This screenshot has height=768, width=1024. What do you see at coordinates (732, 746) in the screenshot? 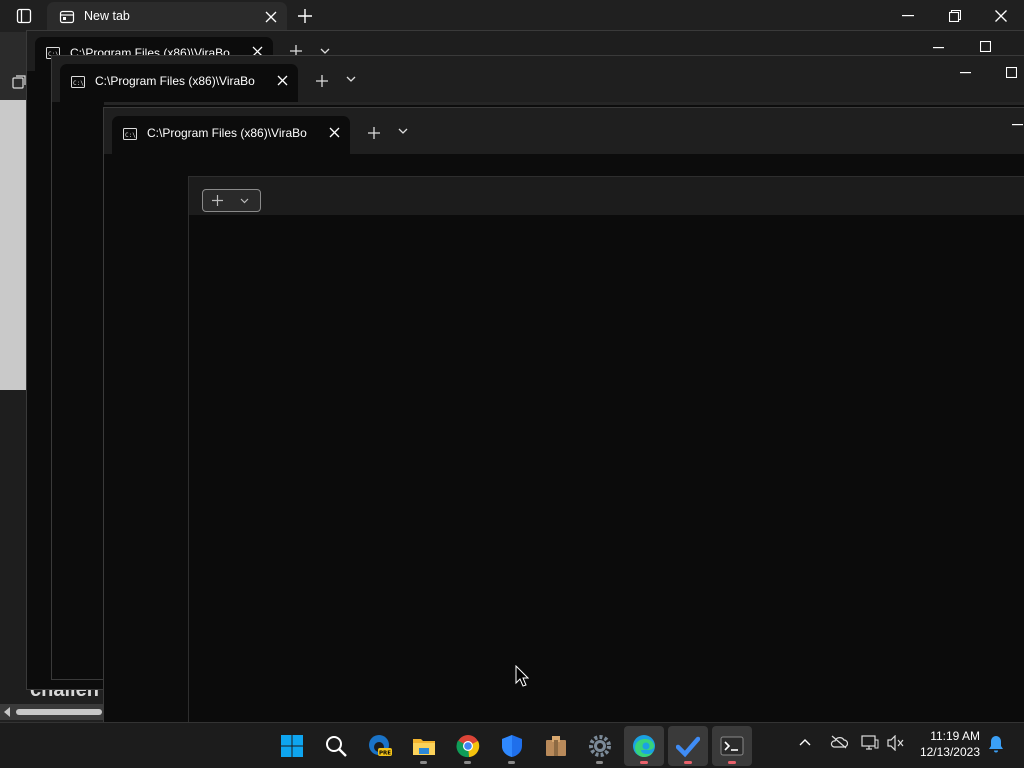
I see `terminal-icon` at bounding box center [732, 746].